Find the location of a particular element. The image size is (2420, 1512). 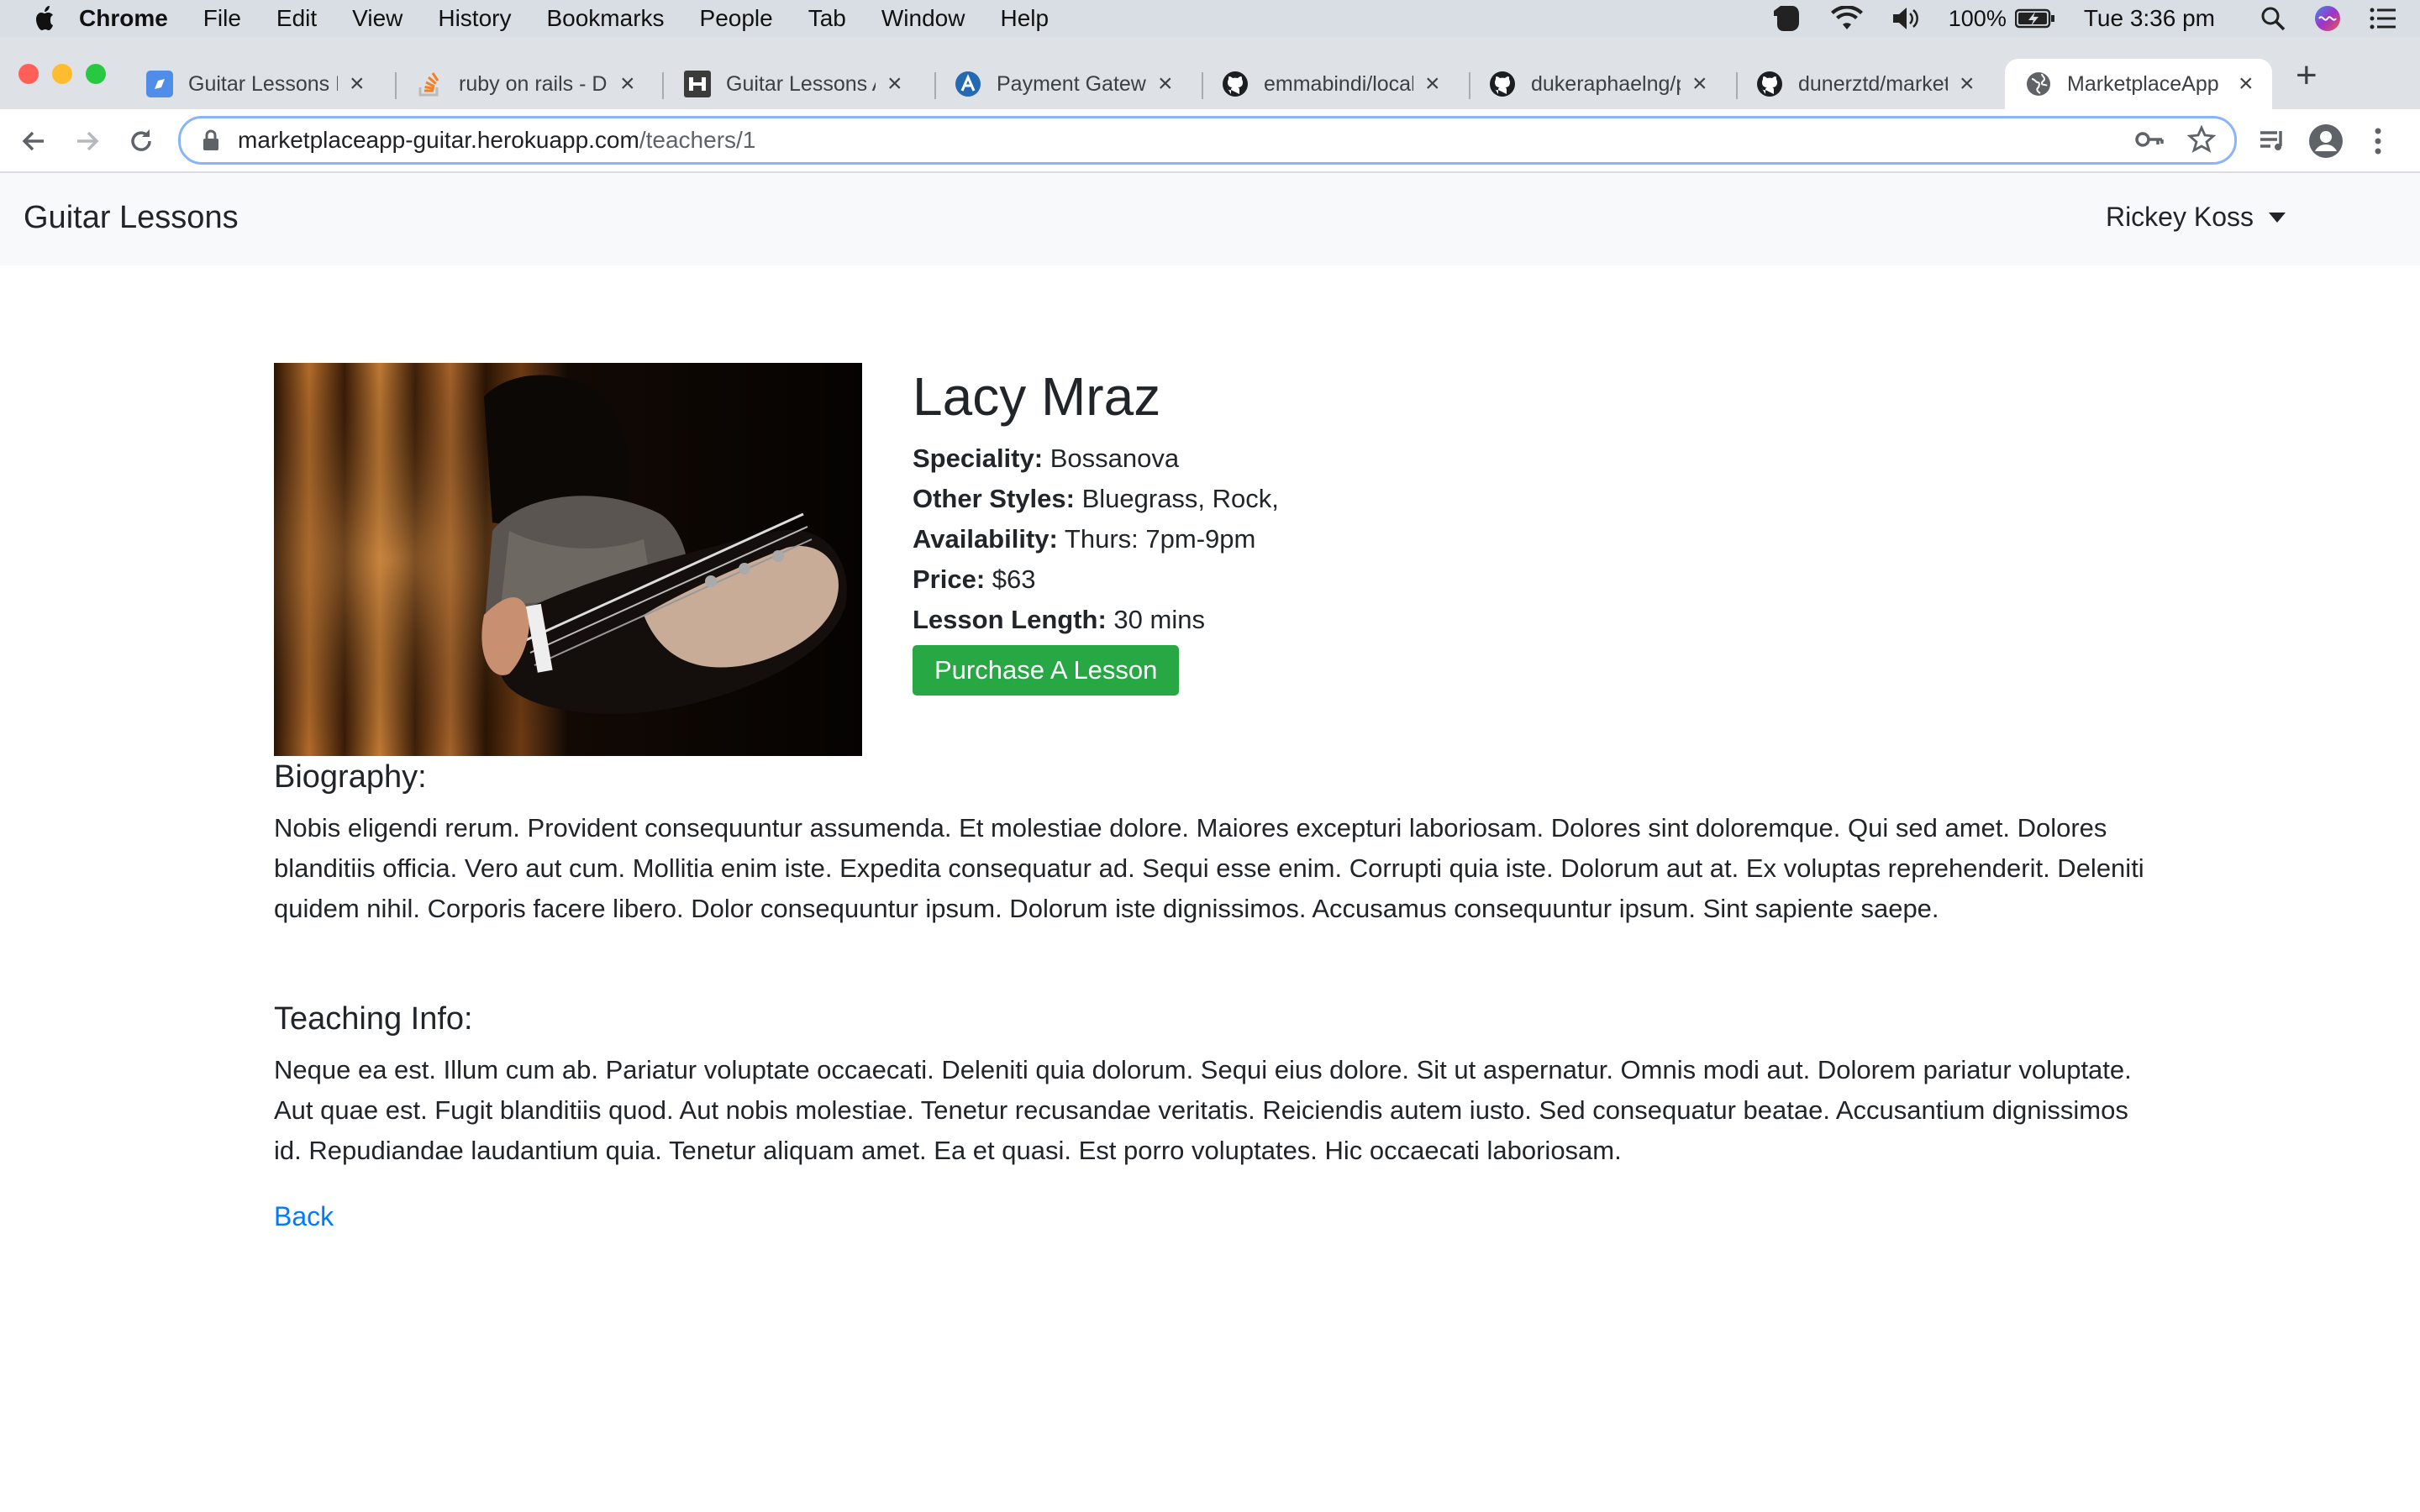

url-path: /teachers/1 is located at coordinates (697, 140).